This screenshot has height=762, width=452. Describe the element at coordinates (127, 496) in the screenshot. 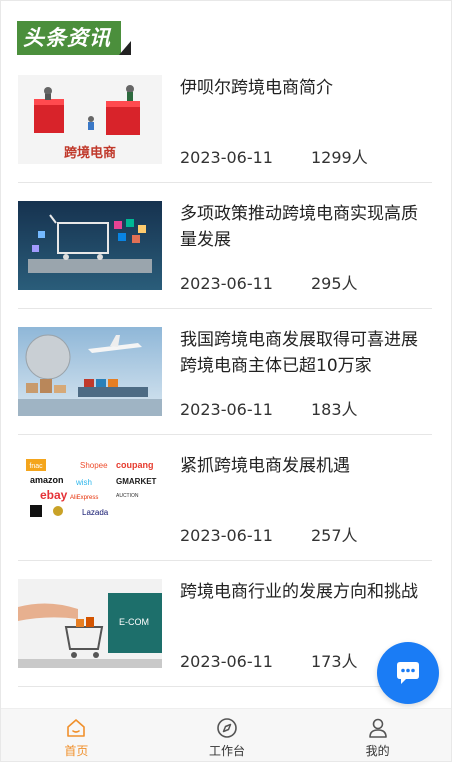

I see `logo-text: AUCTION` at that location.